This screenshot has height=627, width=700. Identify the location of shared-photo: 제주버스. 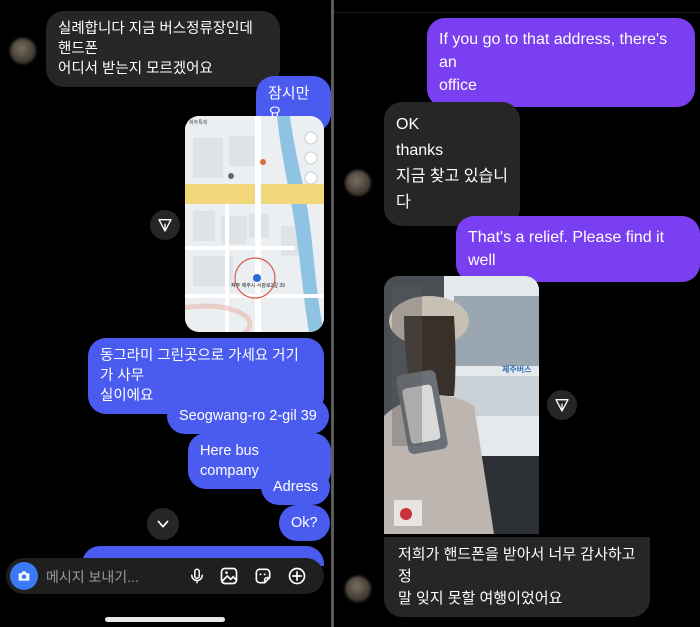
(461, 405).